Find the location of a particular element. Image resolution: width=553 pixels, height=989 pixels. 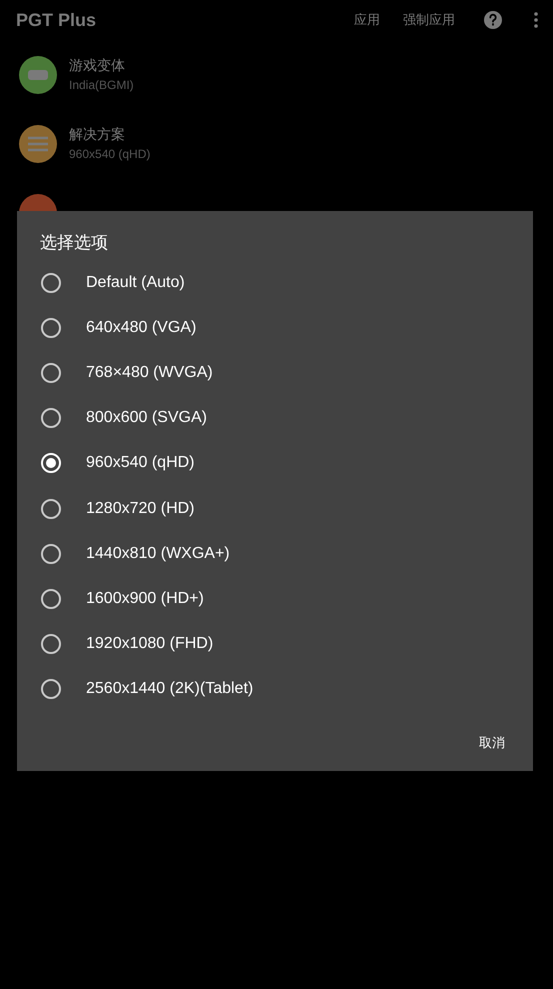

option-item: 1440x810 (WXGA+) is located at coordinates (275, 553).